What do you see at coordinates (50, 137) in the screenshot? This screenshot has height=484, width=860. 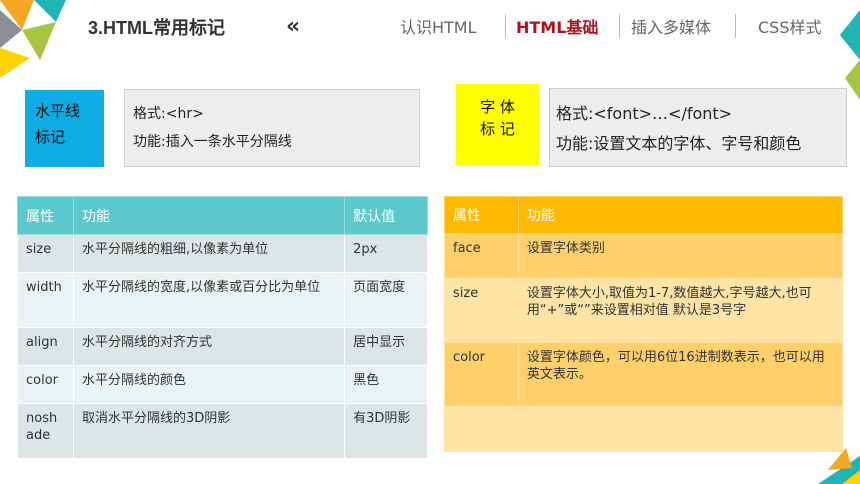 I see `hr-badge-line2: 标记` at bounding box center [50, 137].